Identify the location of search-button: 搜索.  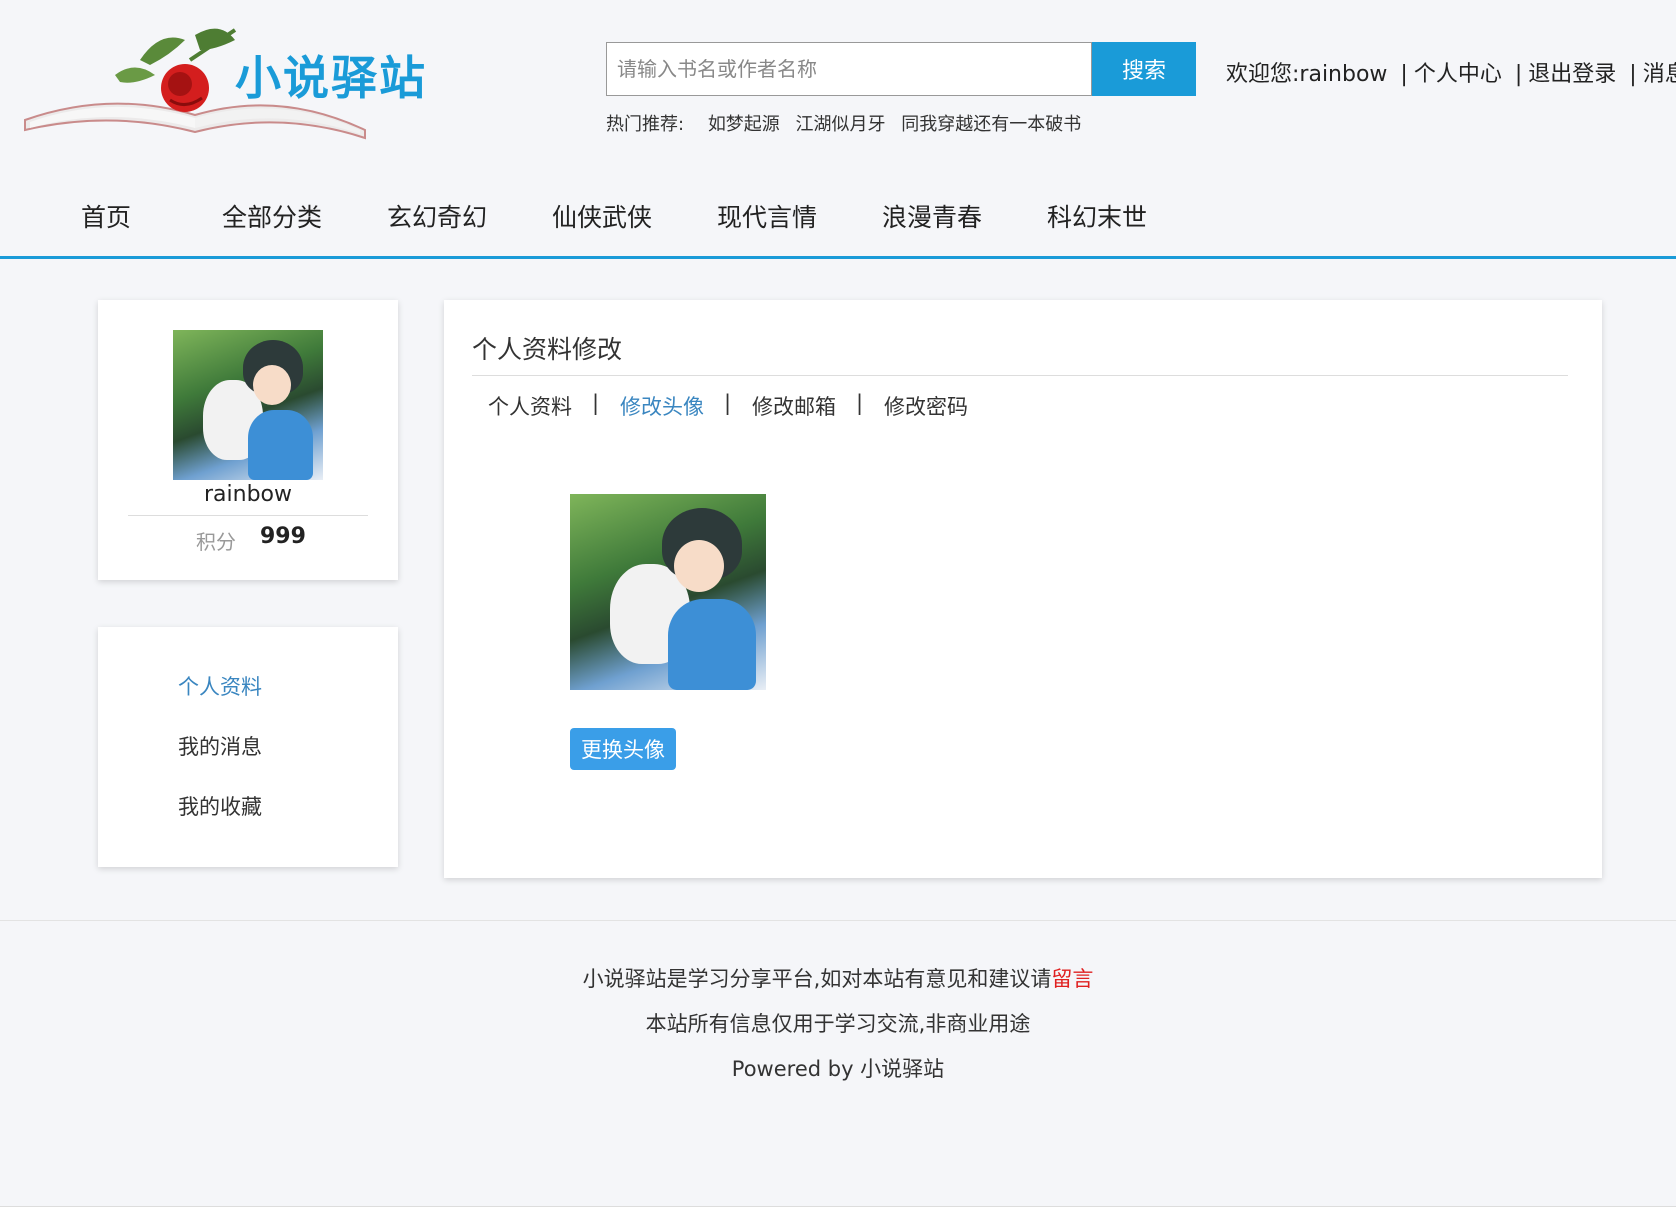
(1144, 69).